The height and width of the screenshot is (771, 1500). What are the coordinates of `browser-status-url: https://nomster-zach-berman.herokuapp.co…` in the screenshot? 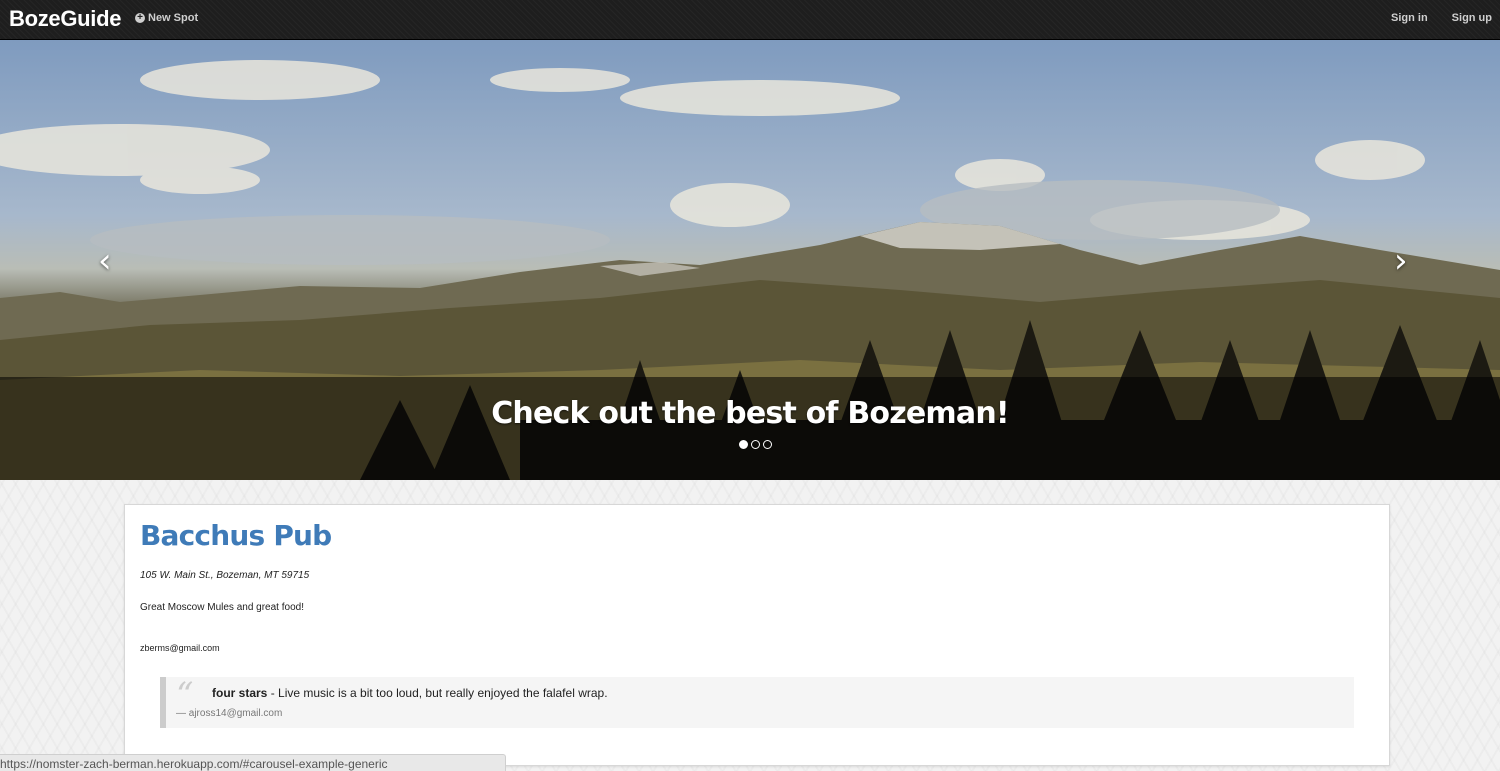 It's located at (253, 762).